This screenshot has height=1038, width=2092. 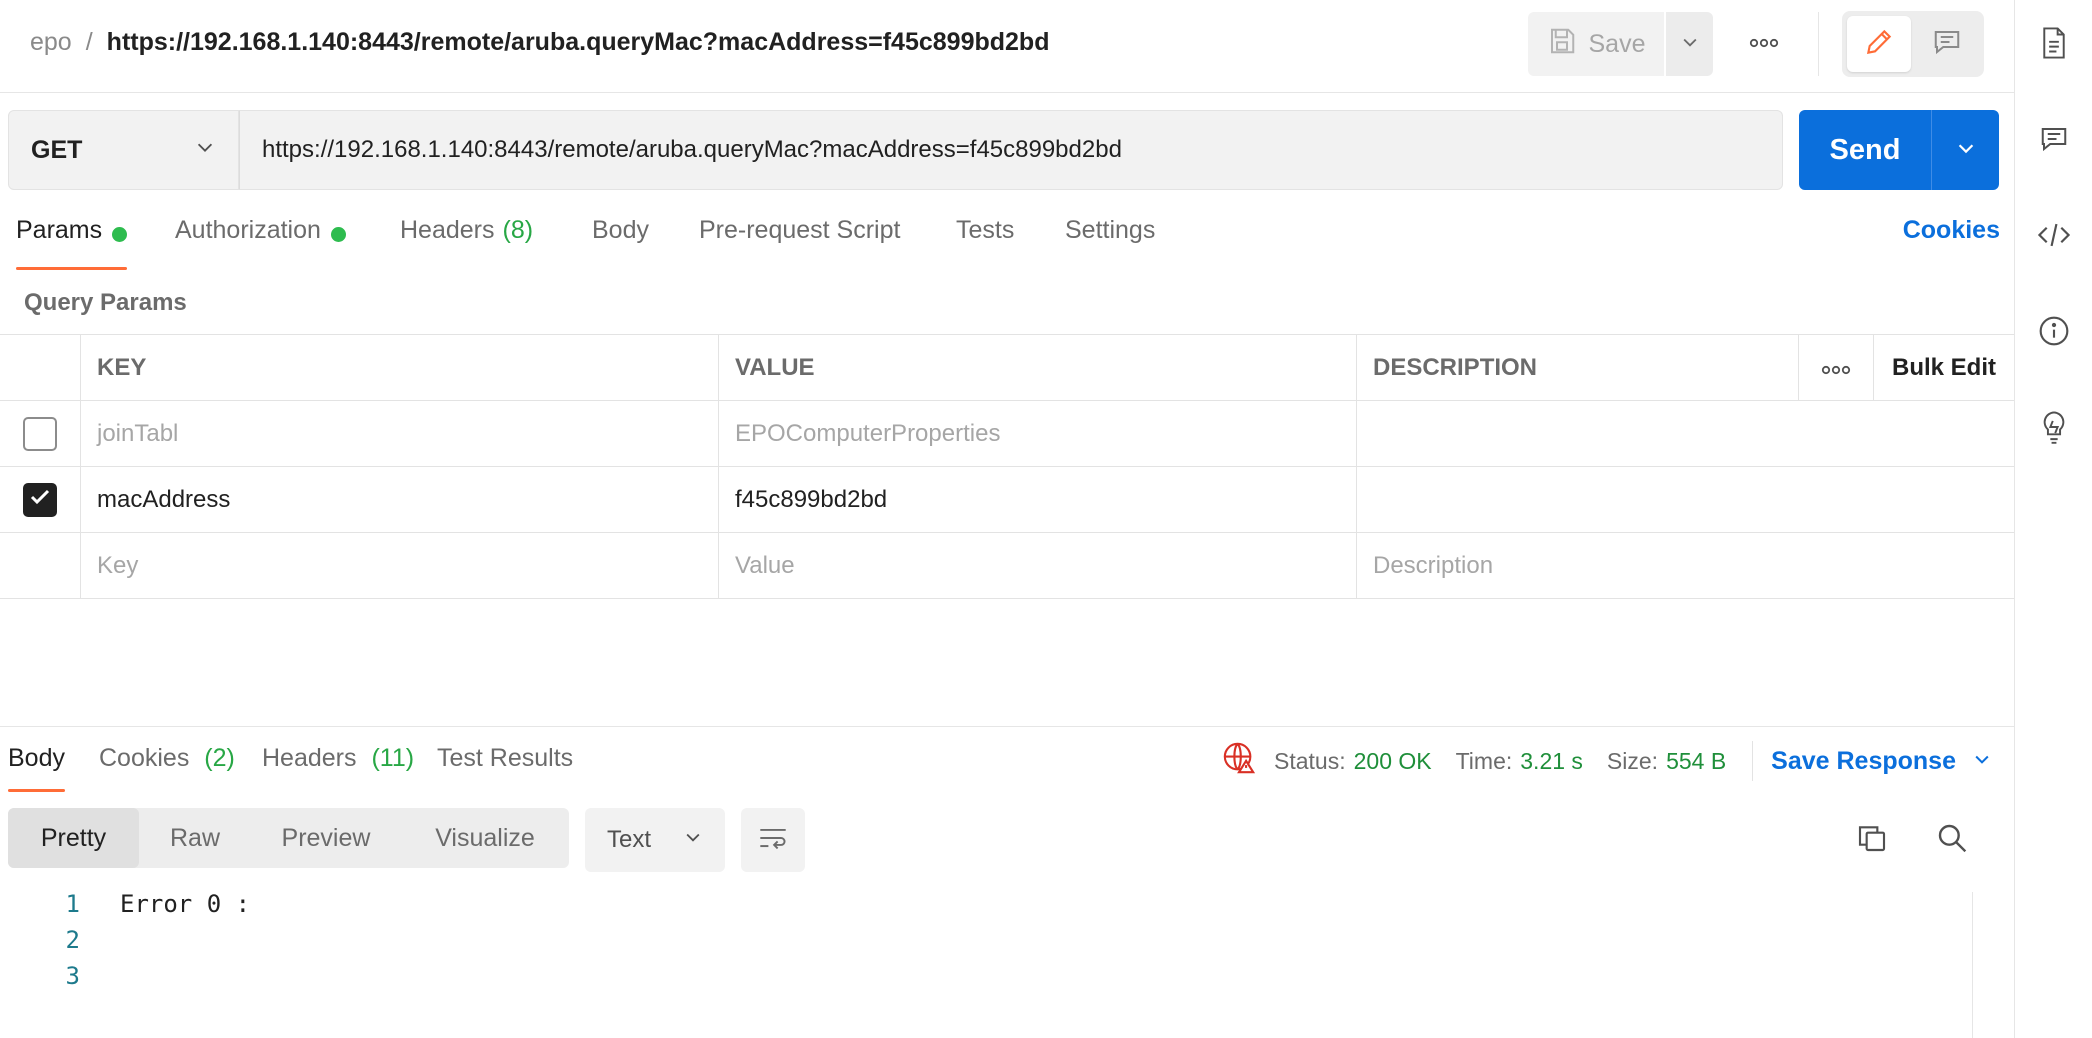 What do you see at coordinates (986, 964) in the screenshot?
I see `response-body-editor: 1 Error 0 : 2 3` at bounding box center [986, 964].